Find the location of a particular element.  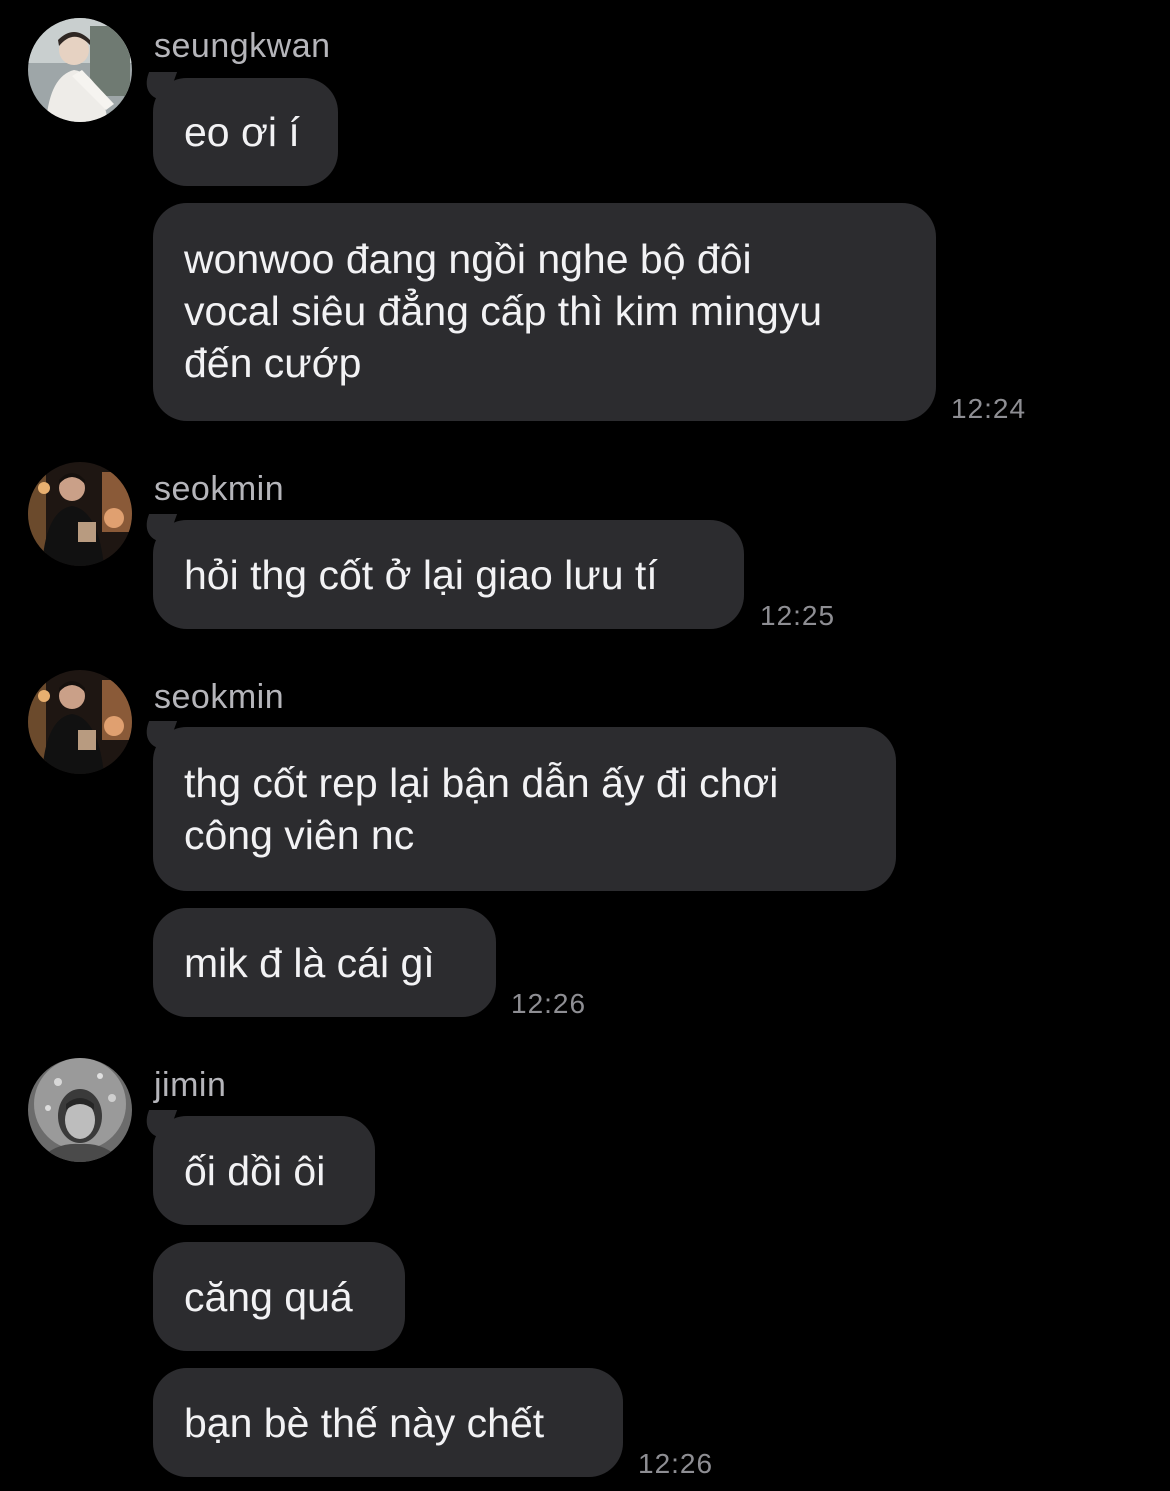

message-bubble: eo ơi í is located at coordinates (245, 132).